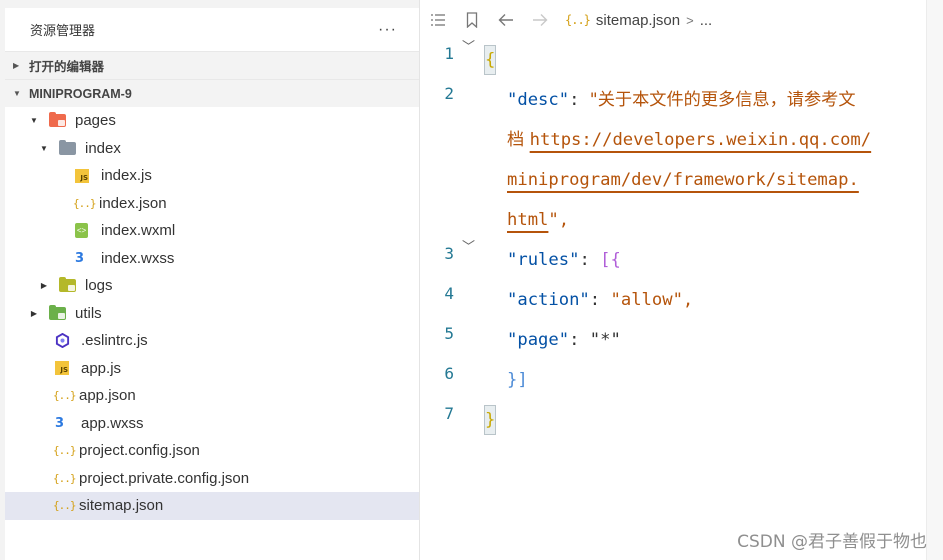 Image resolution: width=943 pixels, height=560 pixels. What do you see at coordinates (605, 340) in the screenshot?
I see `json-string: "*"` at bounding box center [605, 340].